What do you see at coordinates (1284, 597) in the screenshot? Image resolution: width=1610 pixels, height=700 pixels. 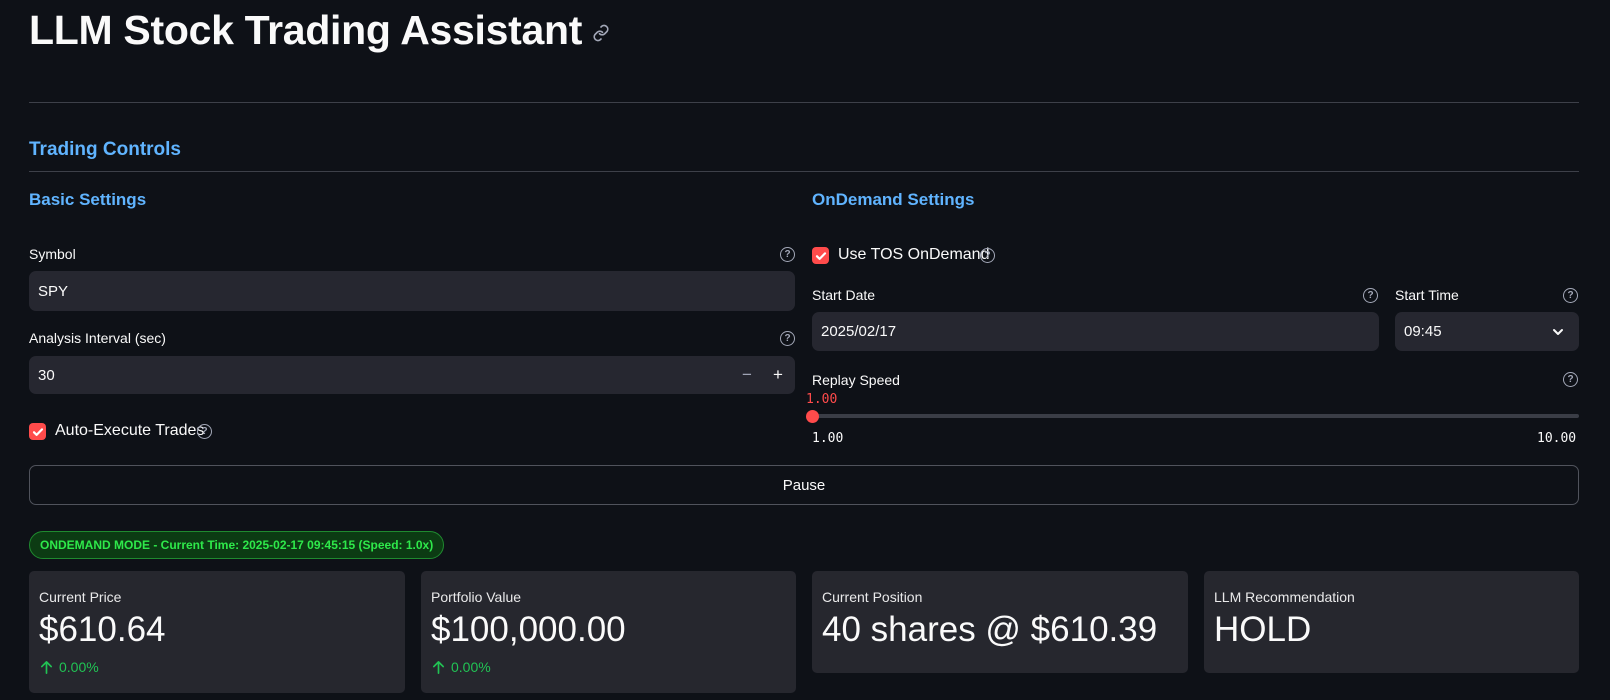 I see `llm-recommendation-label: LLM Recommendation` at bounding box center [1284, 597].